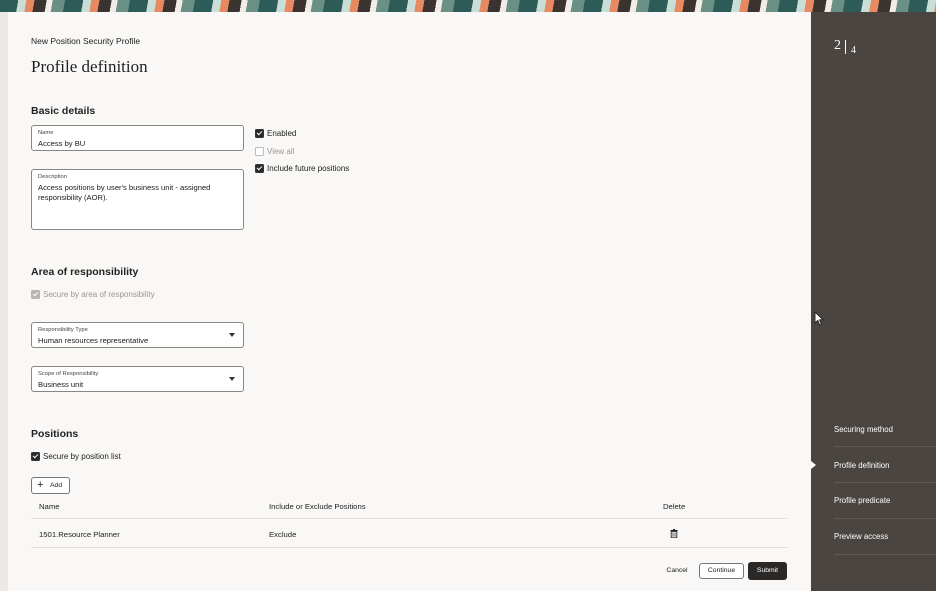  Describe the element at coordinates (259, 168) in the screenshot. I see `include-future-checkbox` at that location.